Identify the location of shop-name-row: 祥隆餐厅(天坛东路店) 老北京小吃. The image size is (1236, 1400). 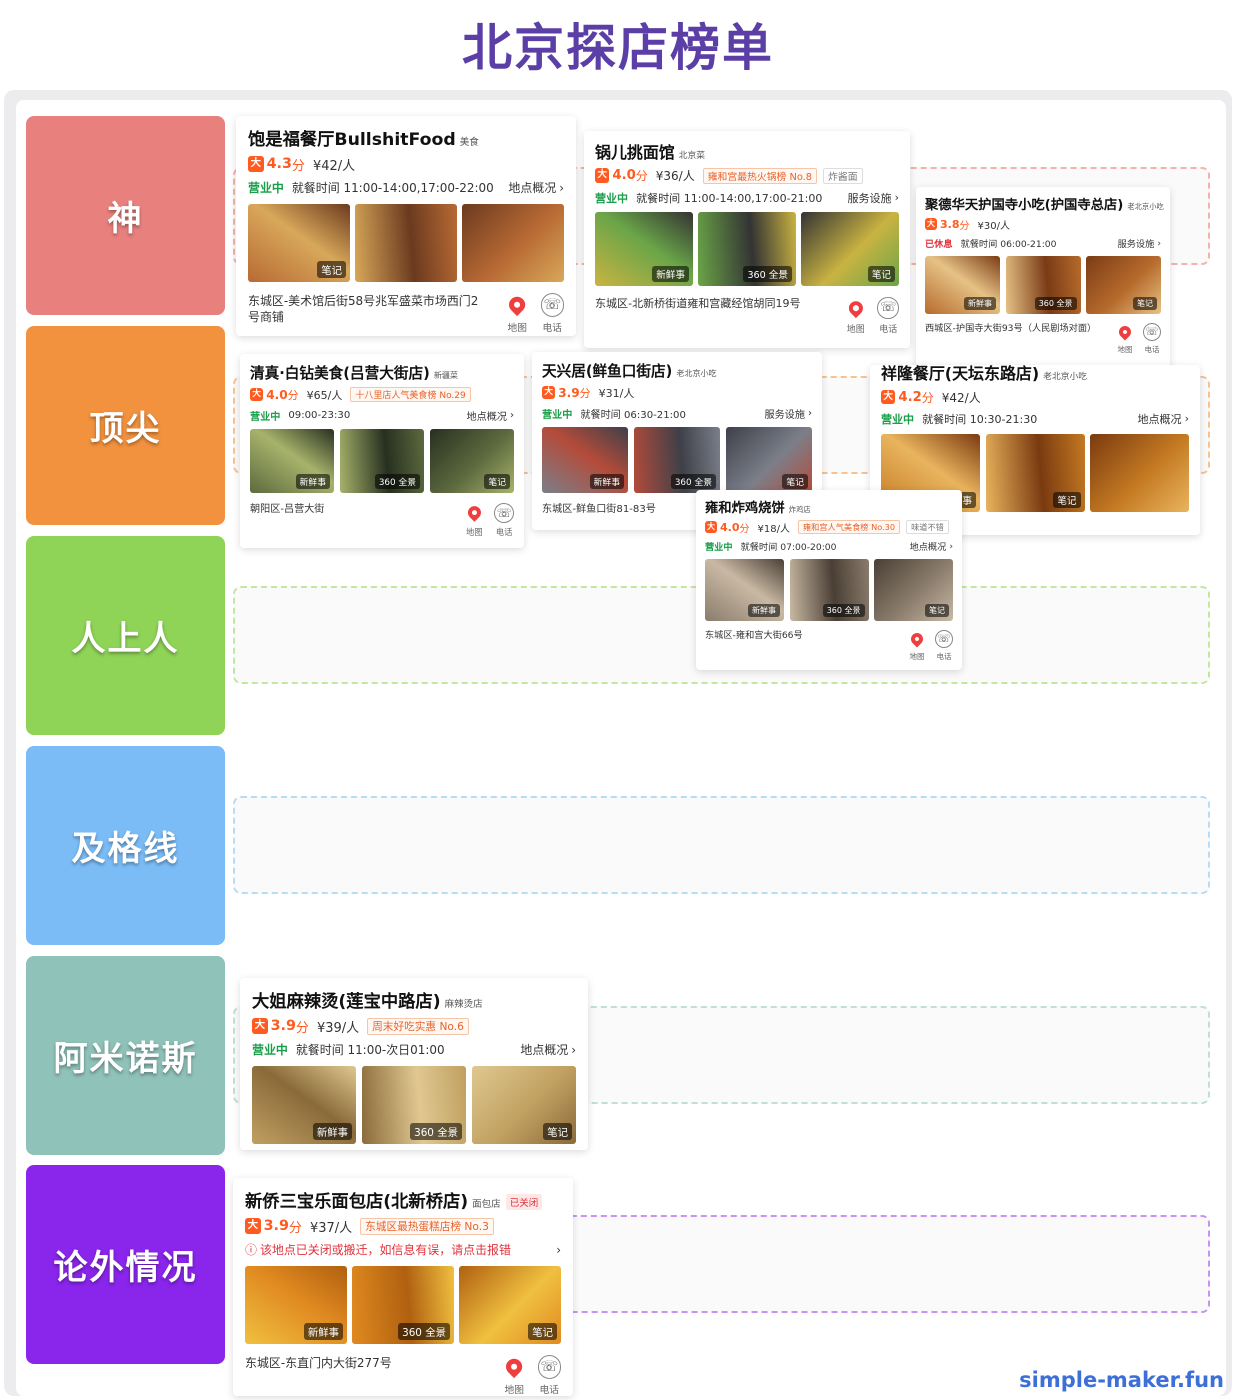
(1035, 374).